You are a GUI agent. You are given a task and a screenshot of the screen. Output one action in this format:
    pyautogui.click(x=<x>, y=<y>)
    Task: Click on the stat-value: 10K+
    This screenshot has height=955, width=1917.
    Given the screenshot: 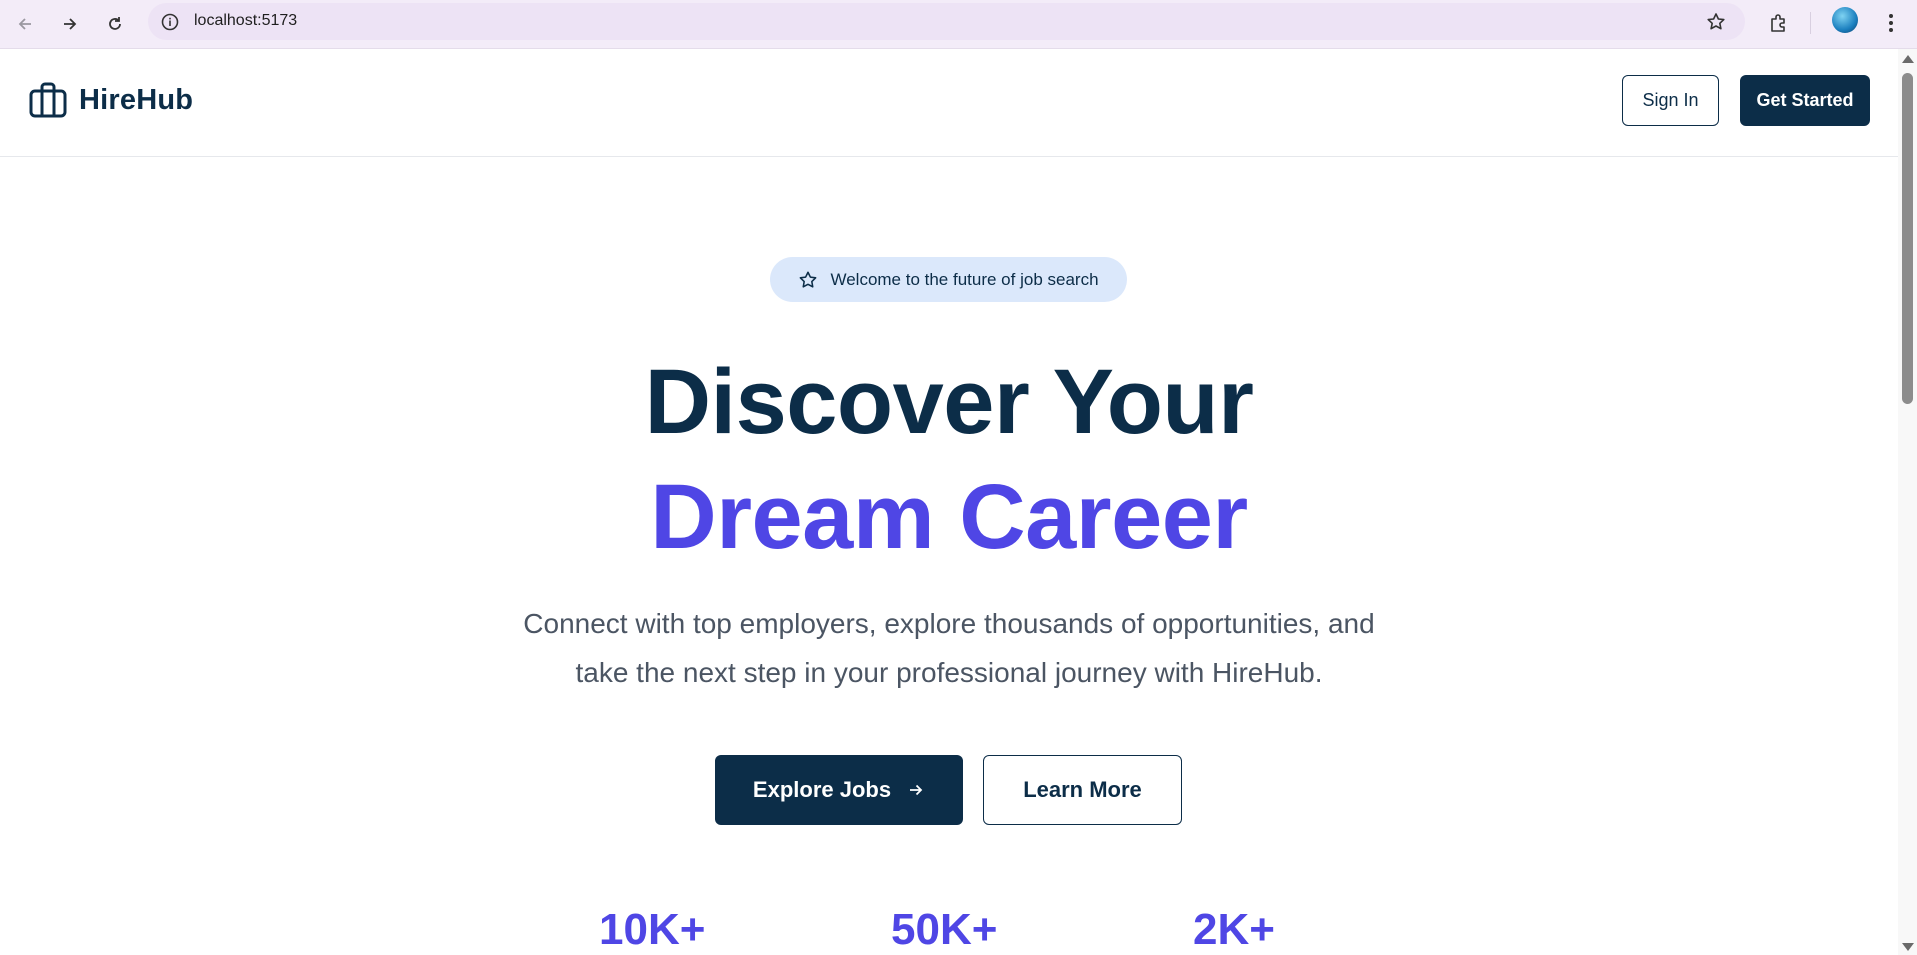 What is the action you would take?
    pyautogui.click(x=652, y=929)
    